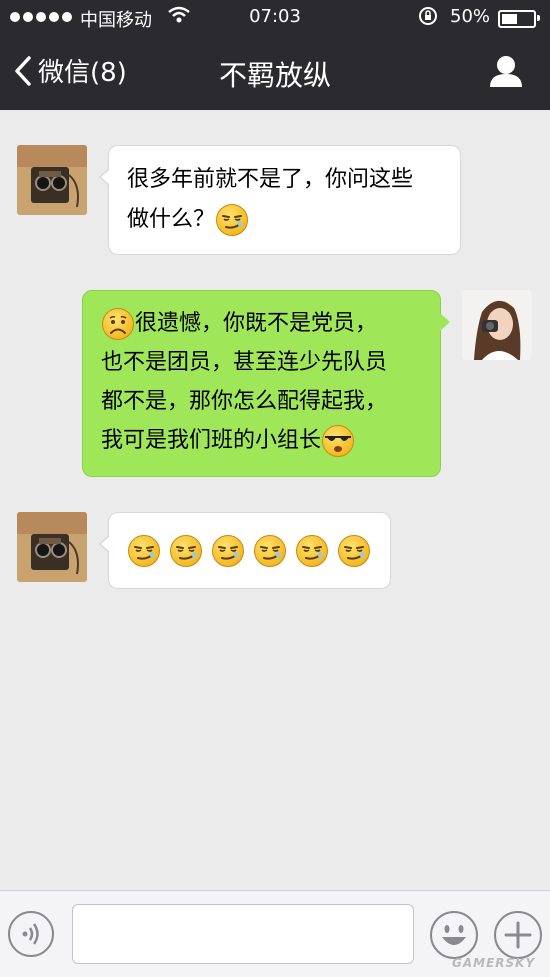 The width and height of the screenshot is (550, 977). I want to click on emoji-button, so click(454, 935).